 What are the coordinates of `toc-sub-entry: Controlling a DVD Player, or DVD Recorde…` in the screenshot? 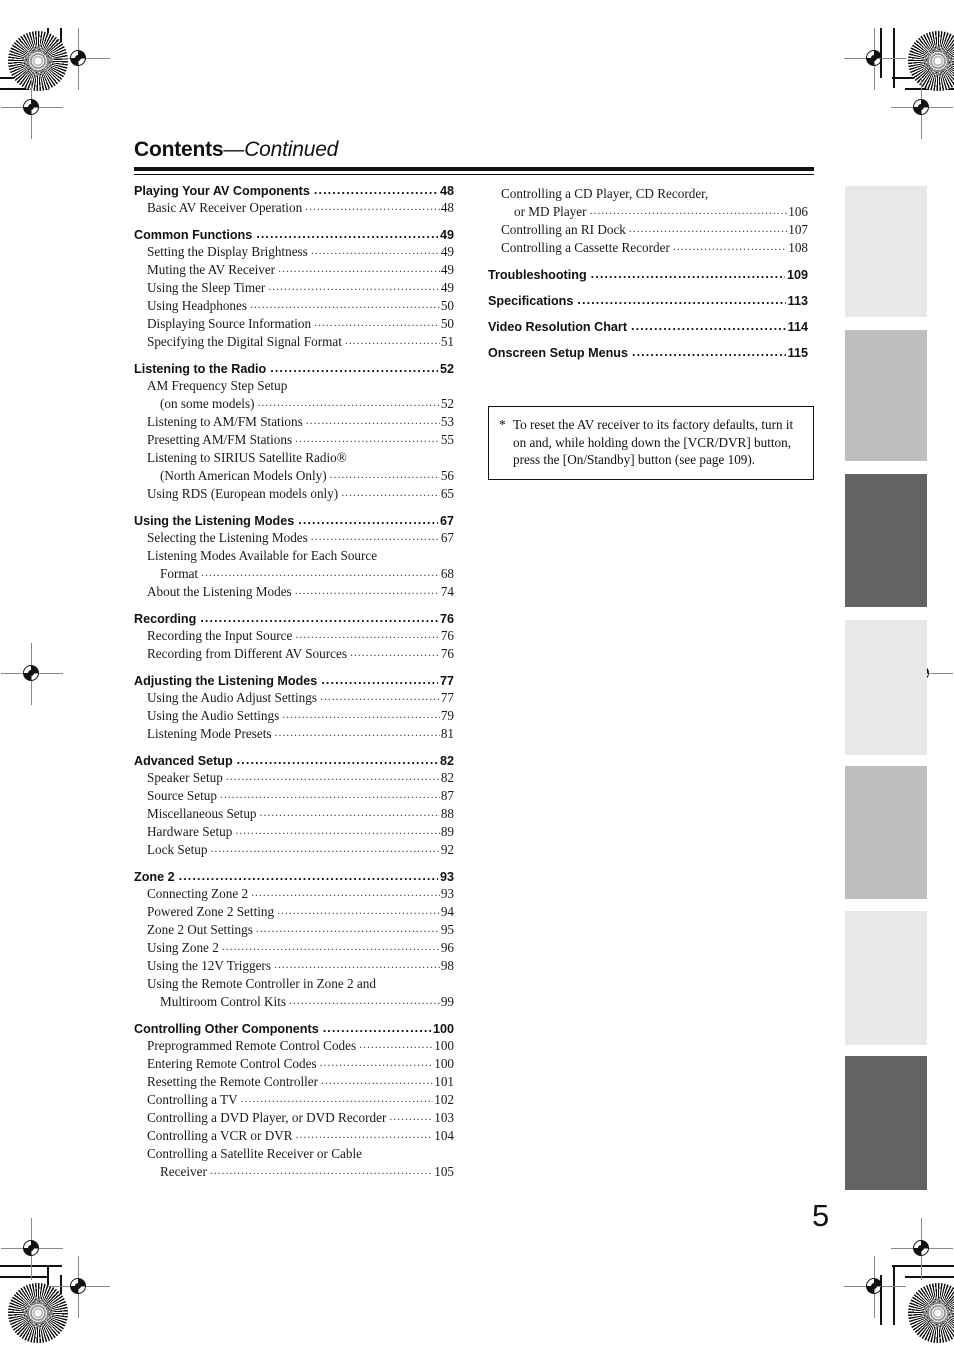 It's located at (294, 1117).